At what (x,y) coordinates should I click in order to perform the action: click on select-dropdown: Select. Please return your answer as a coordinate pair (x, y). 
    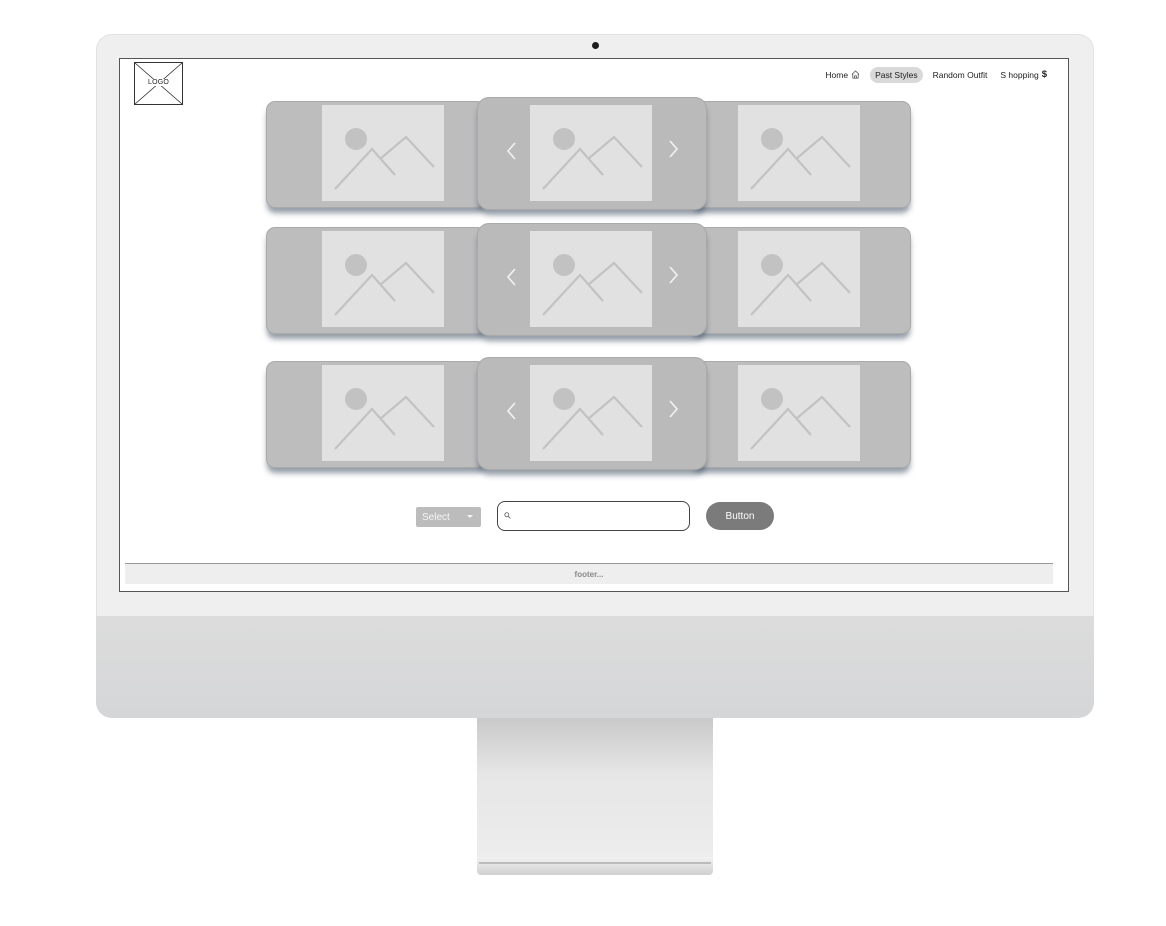
    Looking at the image, I should click on (448, 517).